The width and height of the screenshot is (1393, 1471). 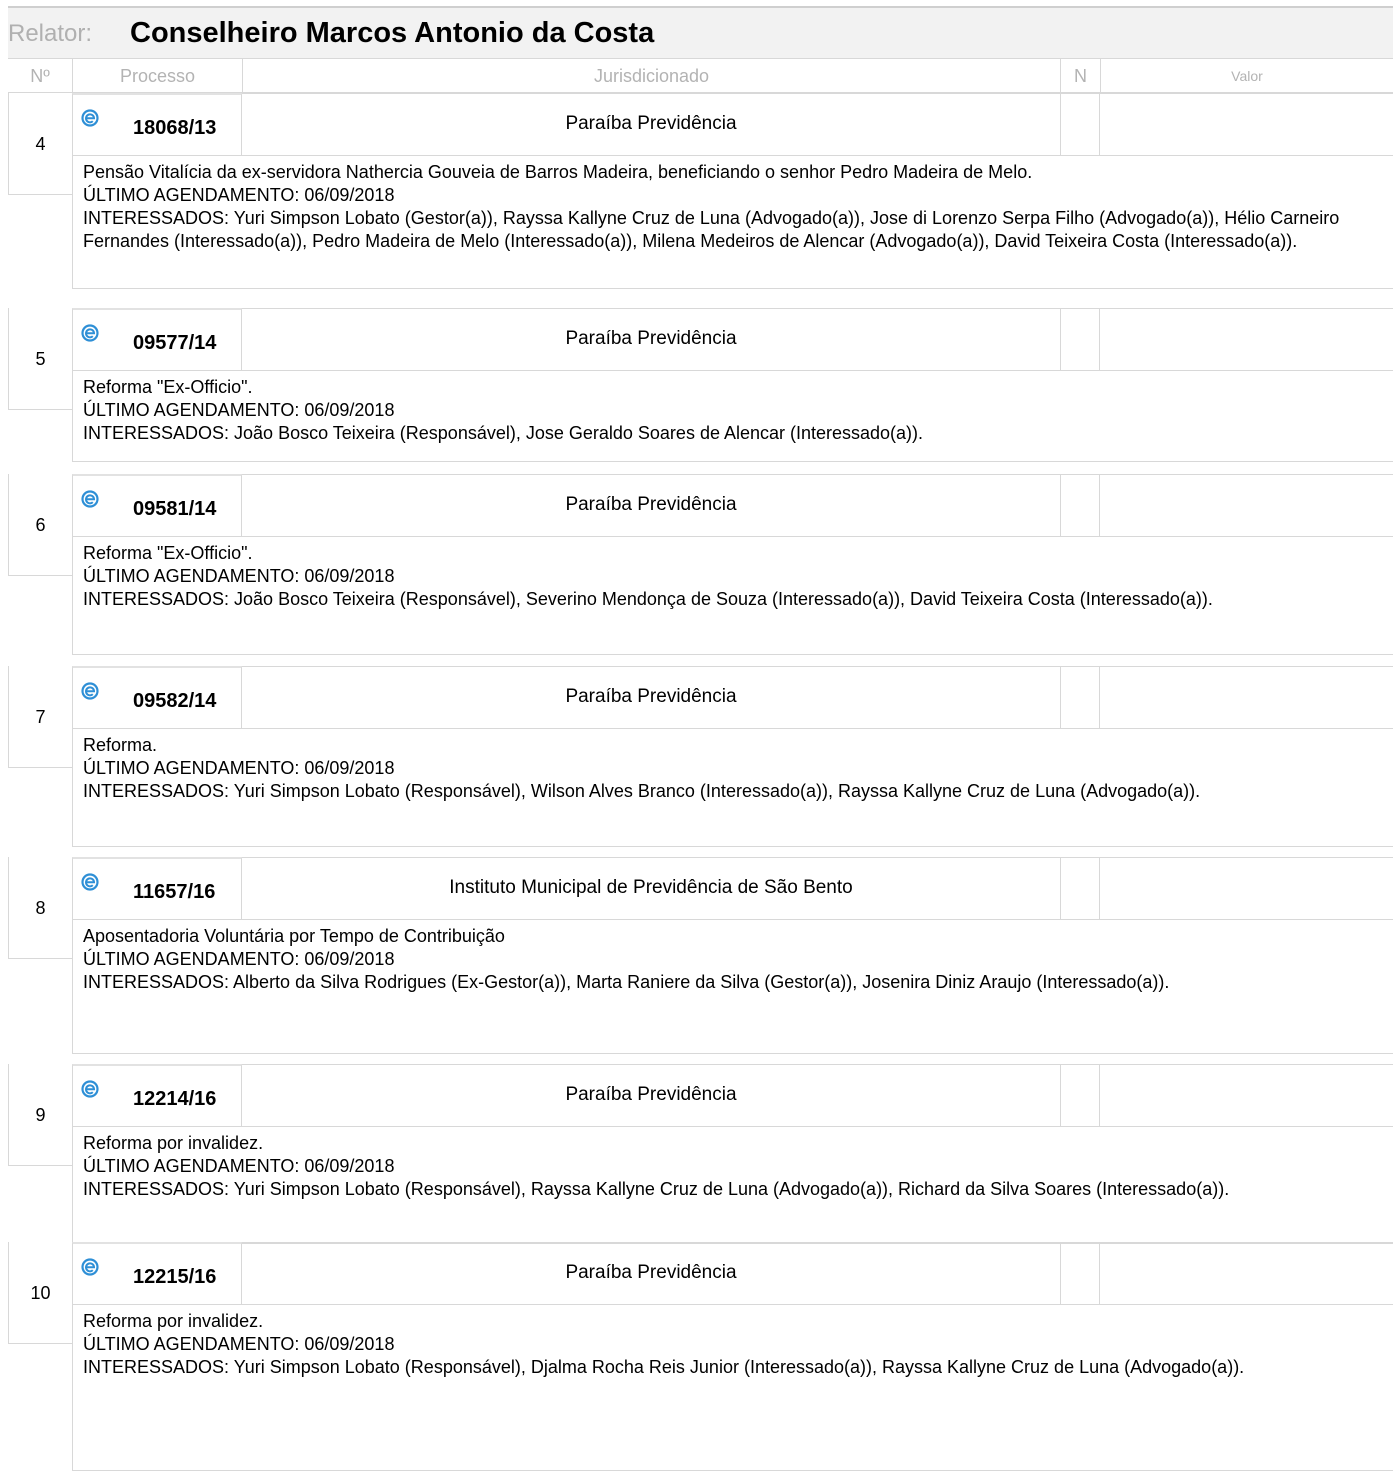 I want to click on processo-cell: 12214/16, so click(x=157, y=1095).